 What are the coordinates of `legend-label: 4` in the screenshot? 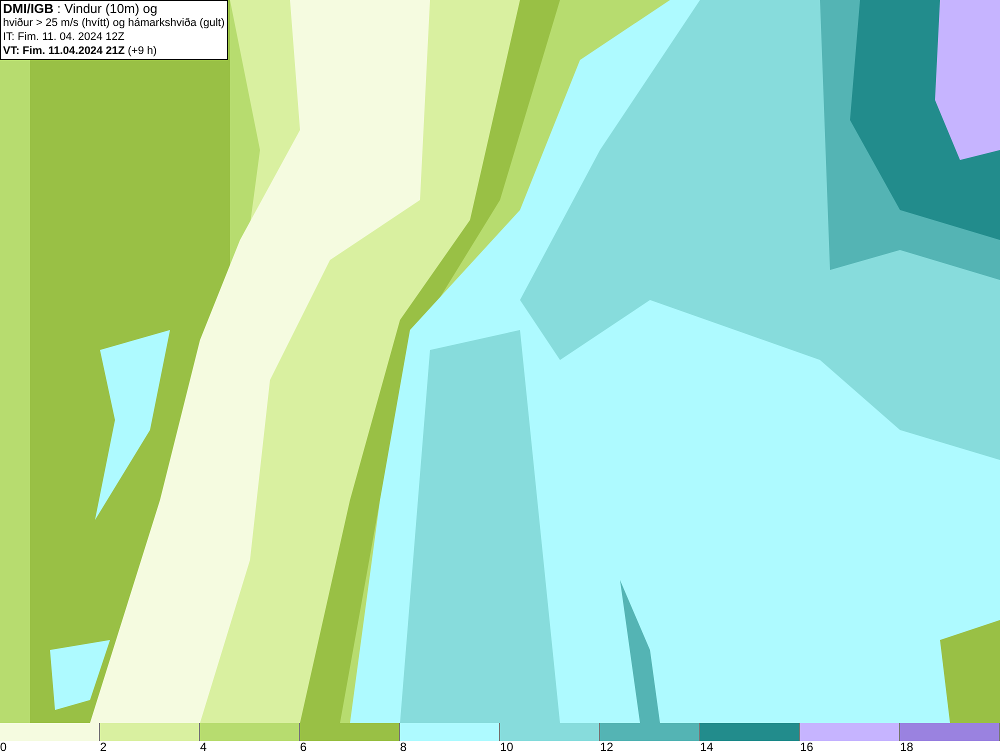 It's located at (203, 746).